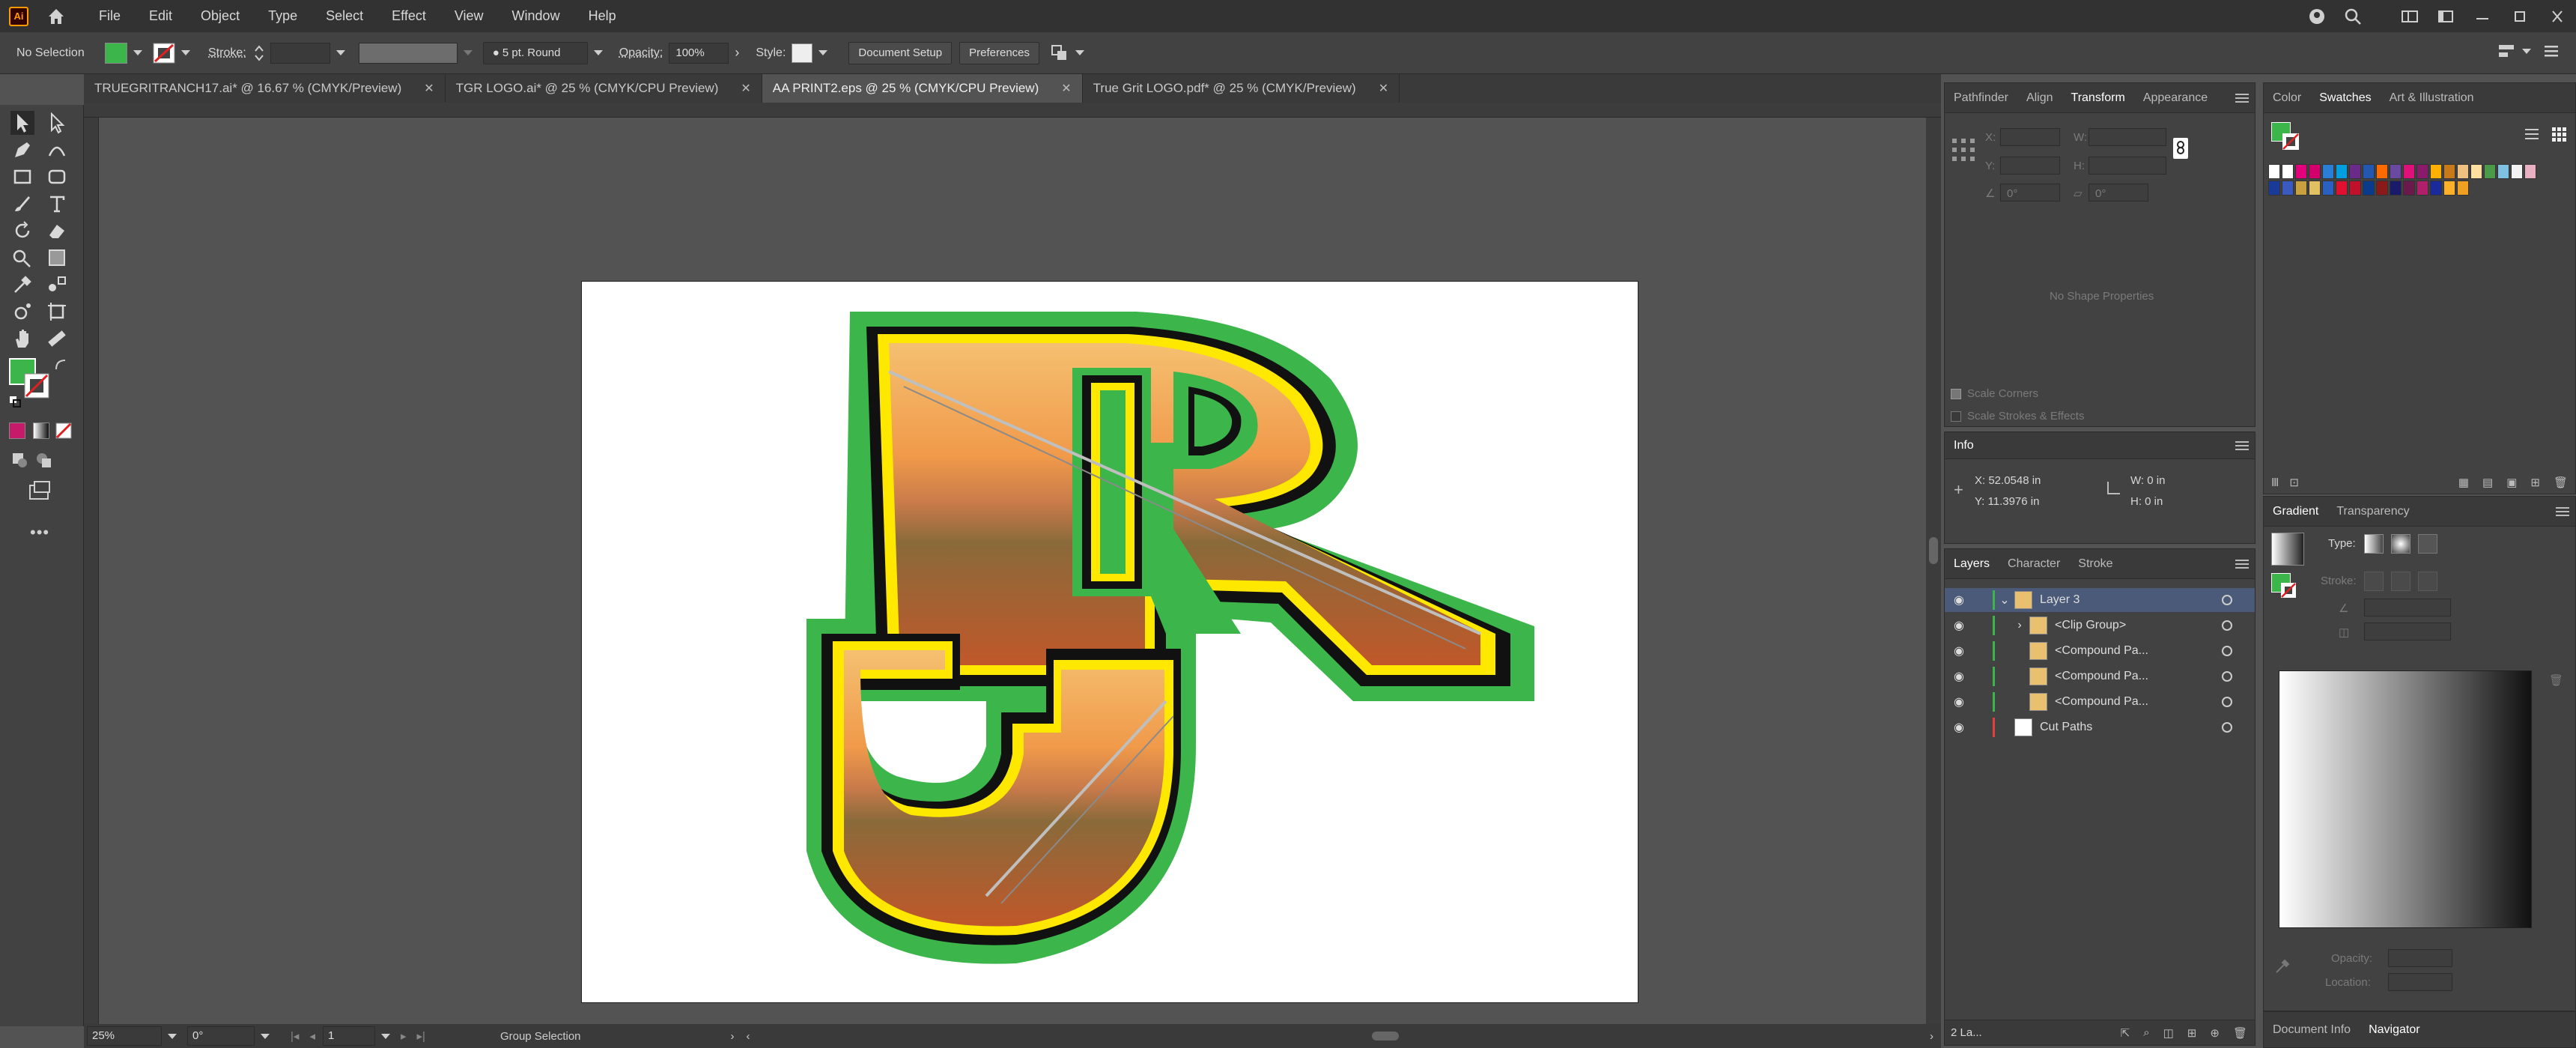 This screenshot has width=2576, height=1048. I want to click on color-mode-icon, so click(17, 430).